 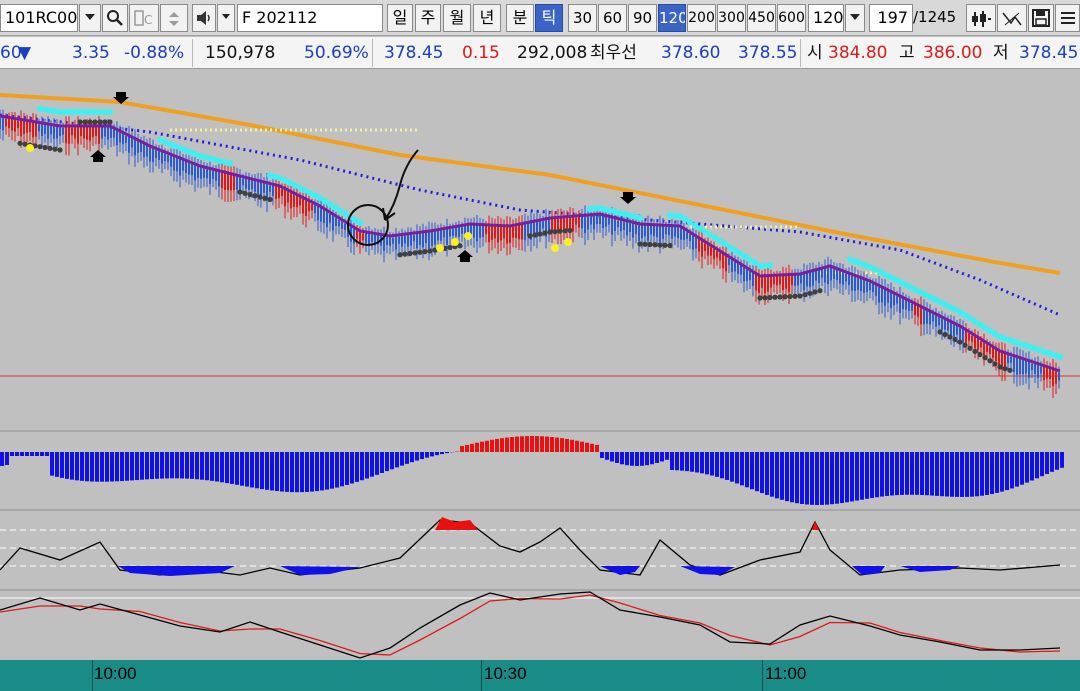 I want to click on search-button, so click(x=115, y=18).